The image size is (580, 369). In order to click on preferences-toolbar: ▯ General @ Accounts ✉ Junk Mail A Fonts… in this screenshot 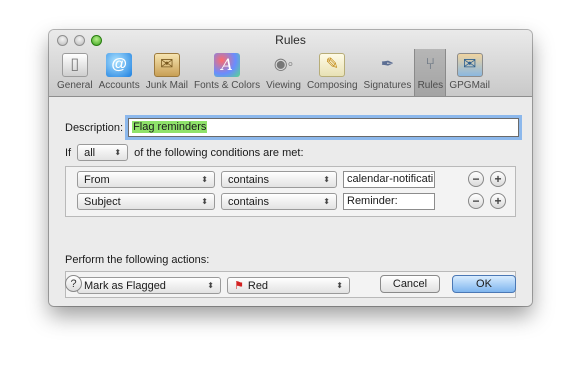, I will do `click(273, 72)`.